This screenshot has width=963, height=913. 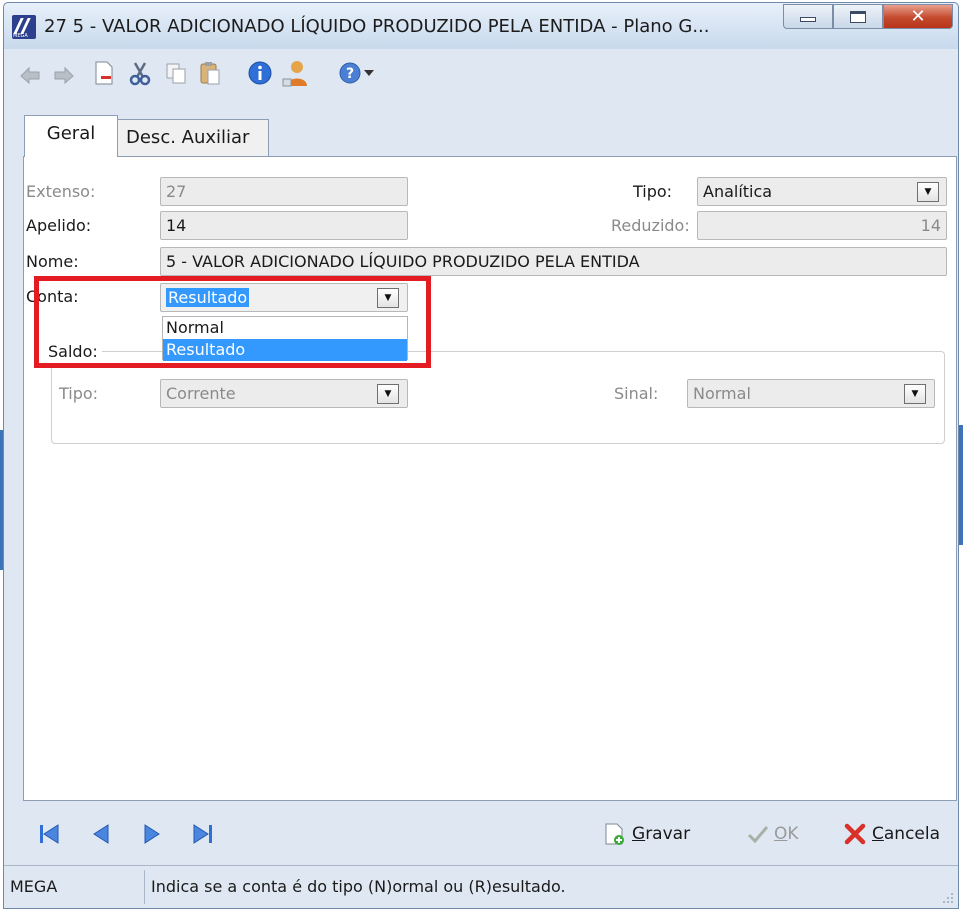 What do you see at coordinates (71, 136) in the screenshot?
I see `tab-geral: Geral` at bounding box center [71, 136].